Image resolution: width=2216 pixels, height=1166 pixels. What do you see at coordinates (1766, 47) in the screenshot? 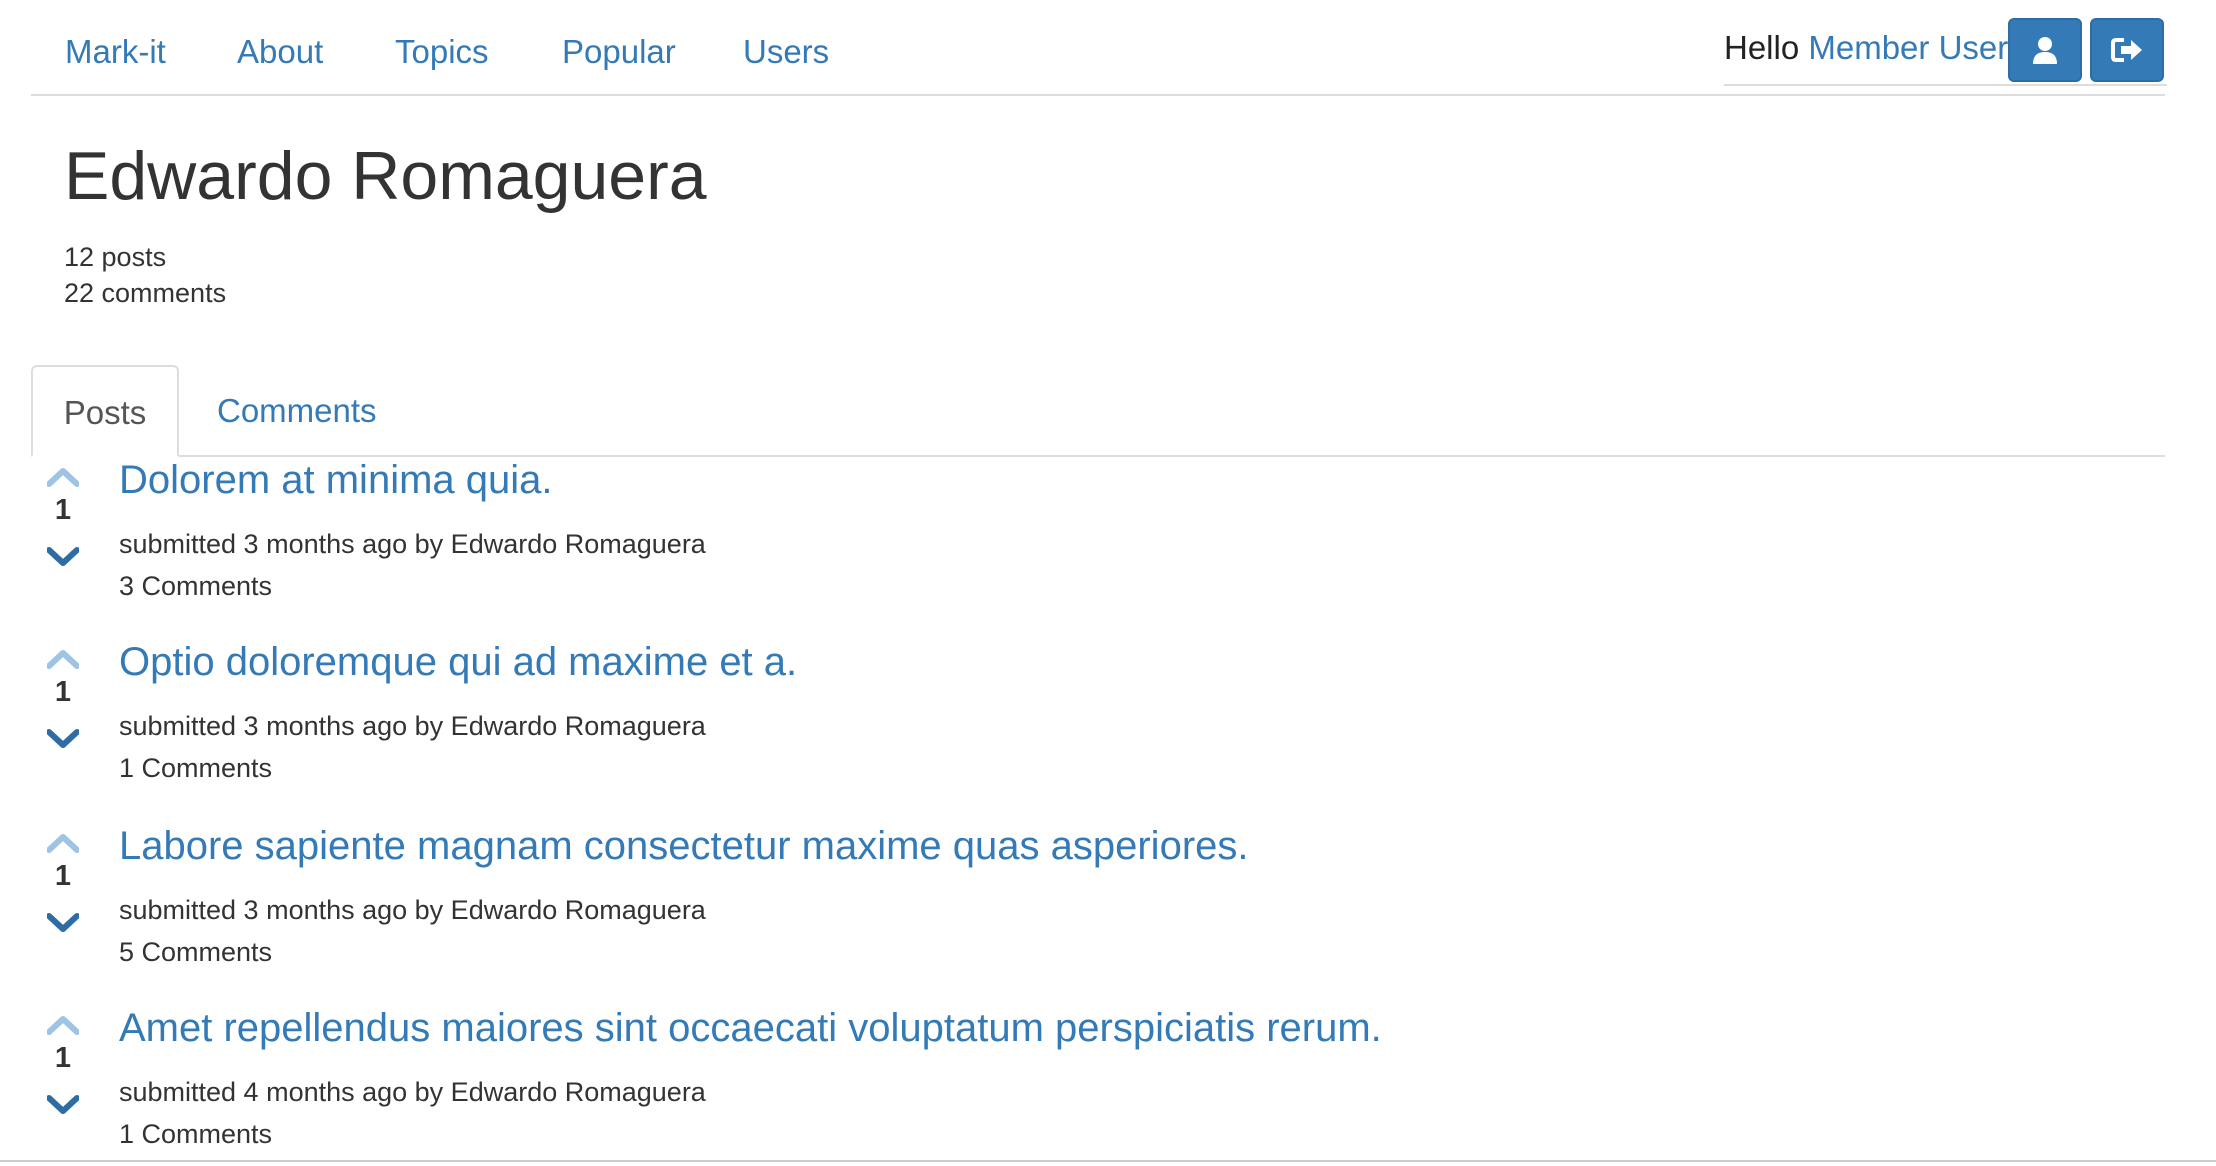
I see `greeting-text: Hello` at bounding box center [1766, 47].